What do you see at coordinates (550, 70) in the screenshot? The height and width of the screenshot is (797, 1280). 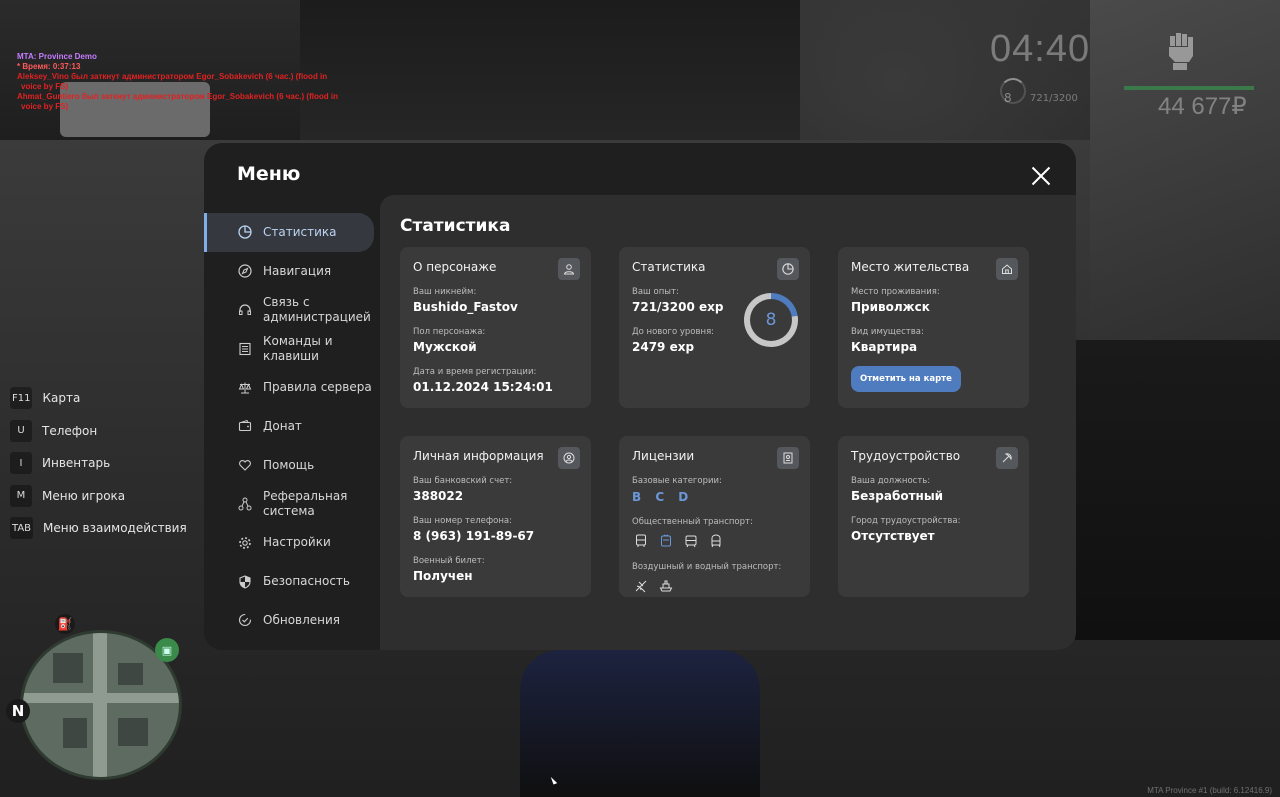 I see `background-building` at bounding box center [550, 70].